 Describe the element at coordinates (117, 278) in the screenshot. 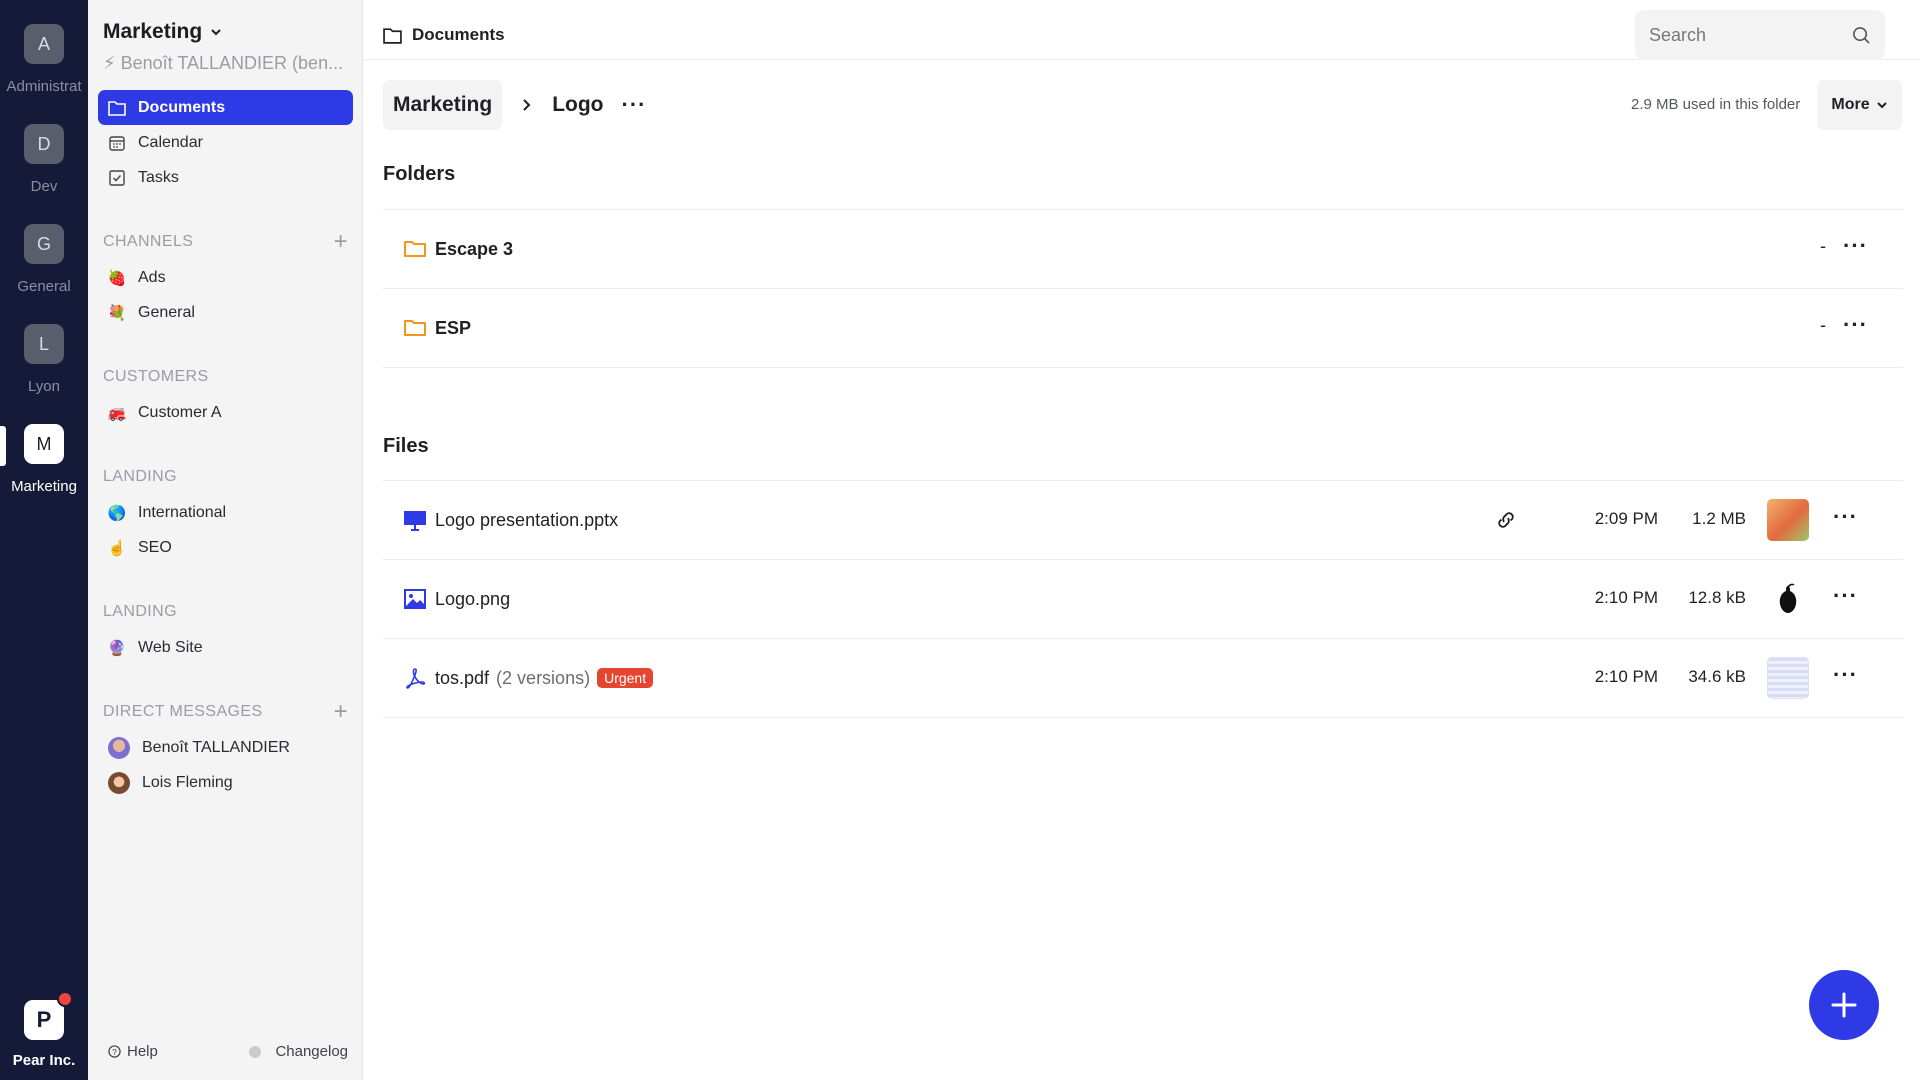

I see `channel-emoji: 🍓` at that location.